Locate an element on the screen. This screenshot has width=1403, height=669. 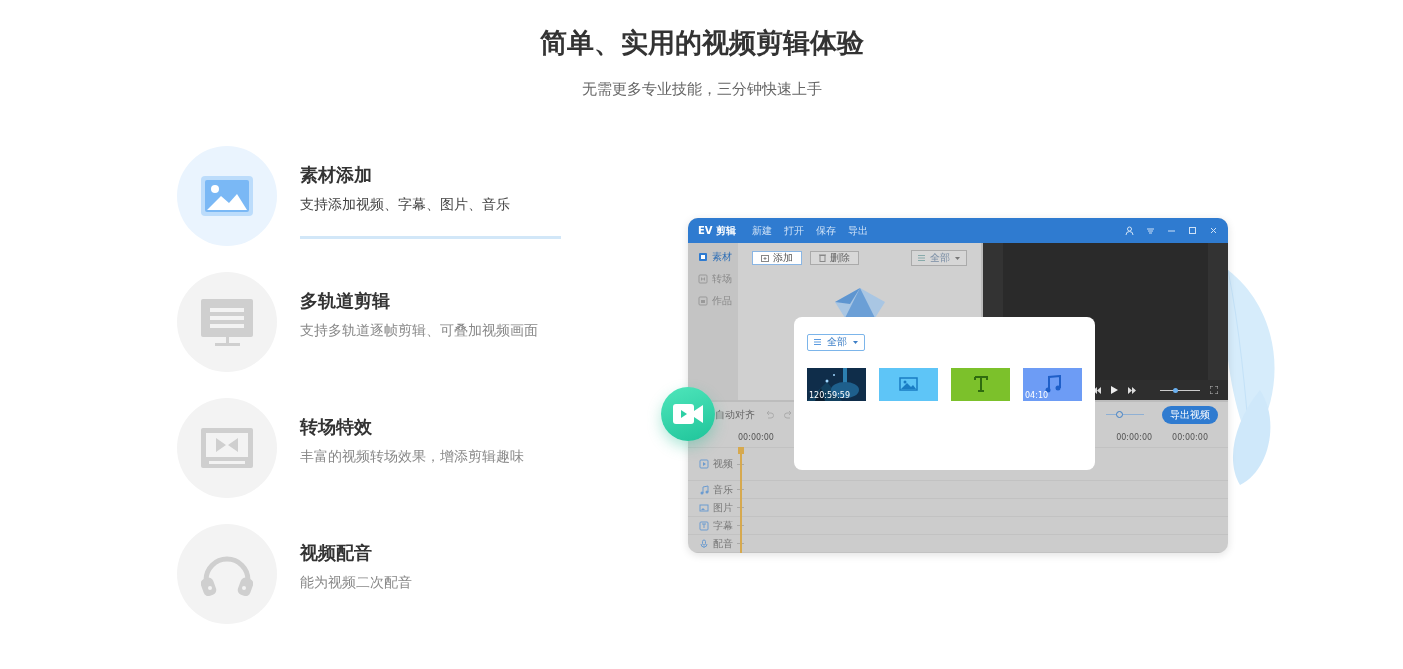
video-thumbnail: 120:59:59 is located at coordinates (836, 384).